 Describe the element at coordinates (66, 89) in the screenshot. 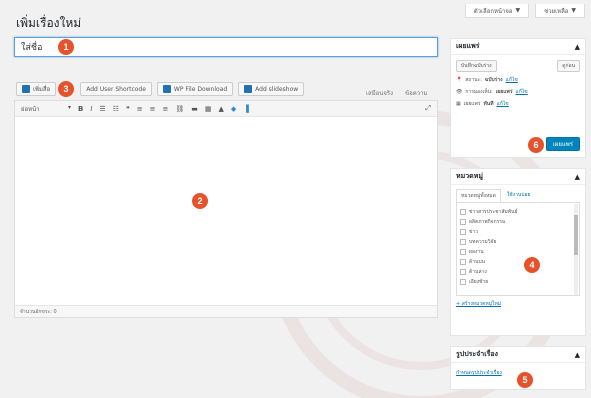

I see `marker-3: 3` at that location.